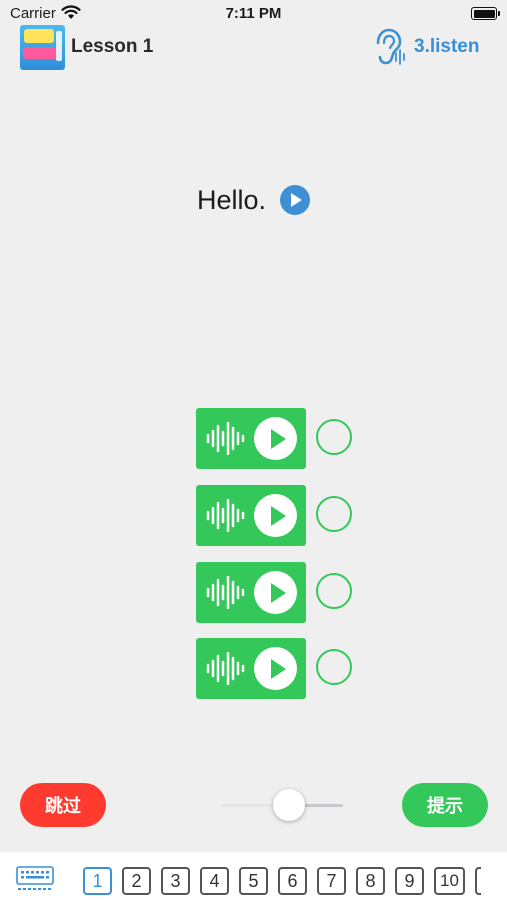 The image size is (507, 900). What do you see at coordinates (231, 199) in the screenshot?
I see `prompt-text: Hello.` at bounding box center [231, 199].